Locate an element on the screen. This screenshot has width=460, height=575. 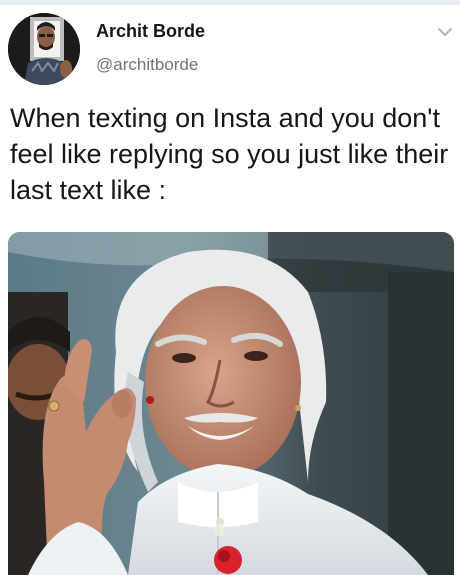
avatar is located at coordinates (44, 49).